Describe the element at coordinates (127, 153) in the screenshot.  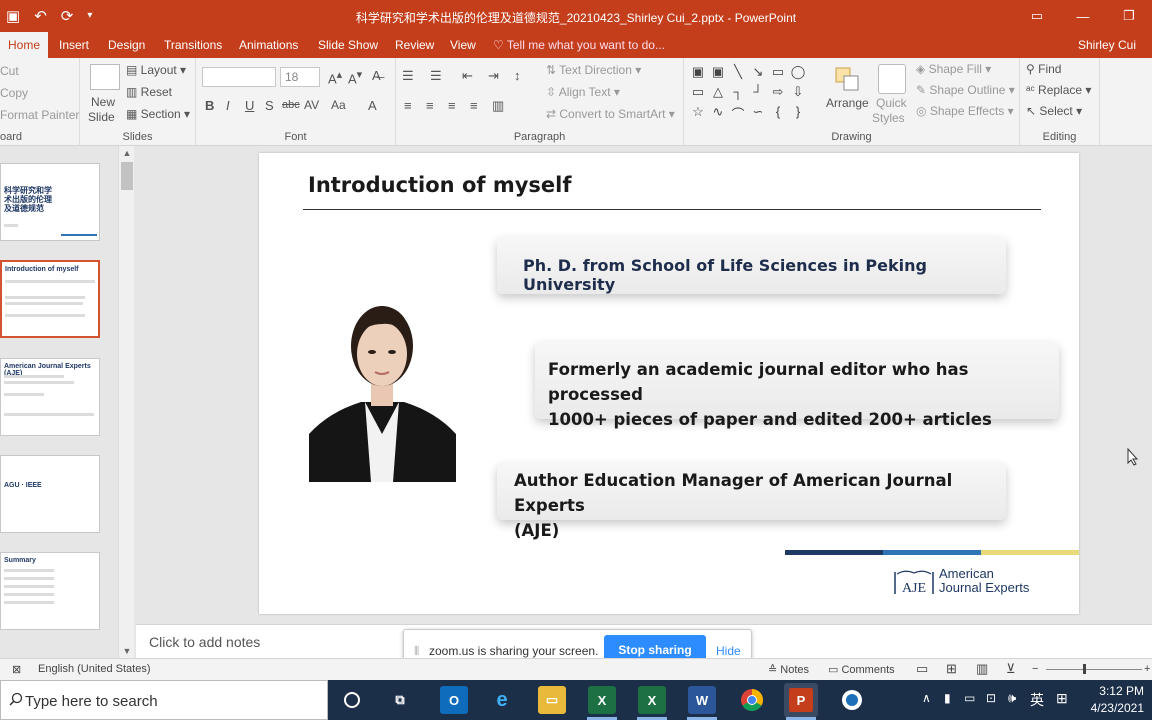
I see `scroll-up-icon: ▲` at that location.